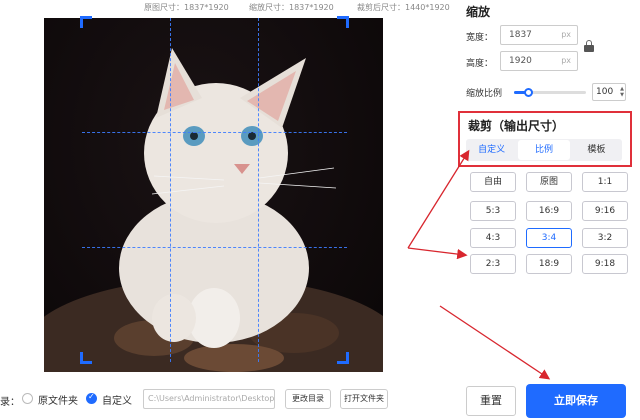 This screenshot has width=640, height=420. What do you see at coordinates (91, 398) in the screenshot?
I see `radio-custom-folder` at bounding box center [91, 398].